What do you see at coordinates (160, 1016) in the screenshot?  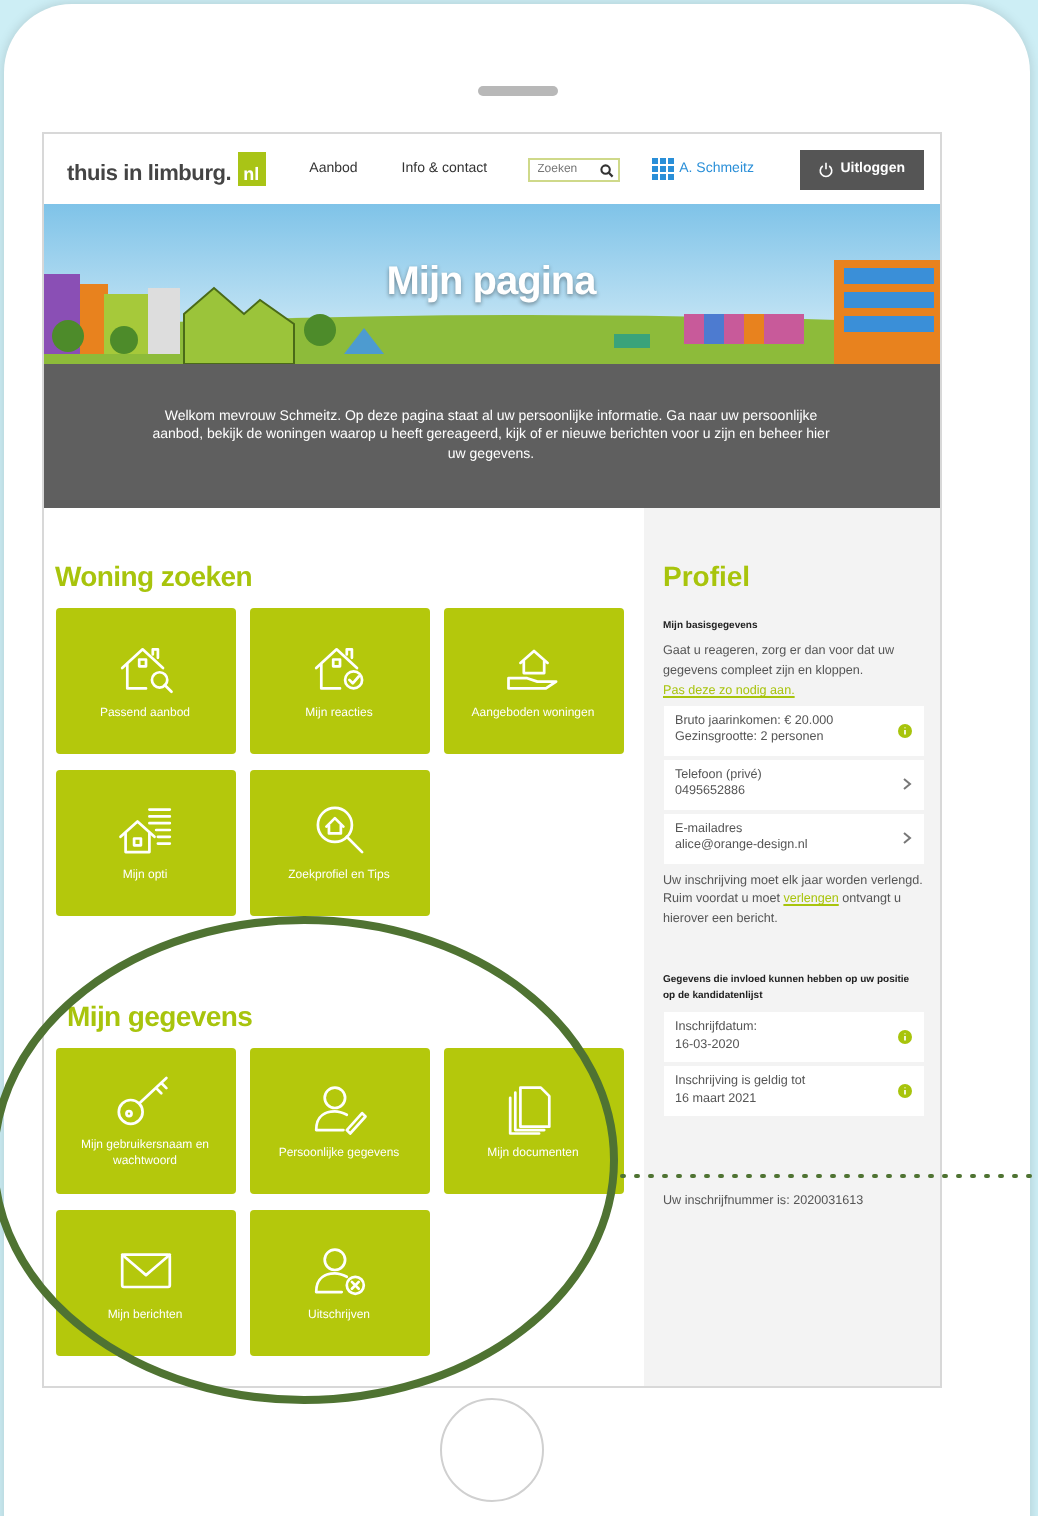 I see `section-heading: Mijn gegevens` at bounding box center [160, 1016].